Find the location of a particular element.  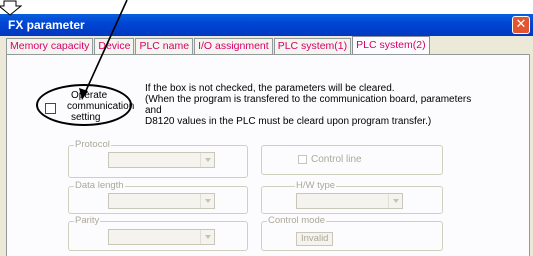

data-length-label: Data length is located at coordinates (99, 186).